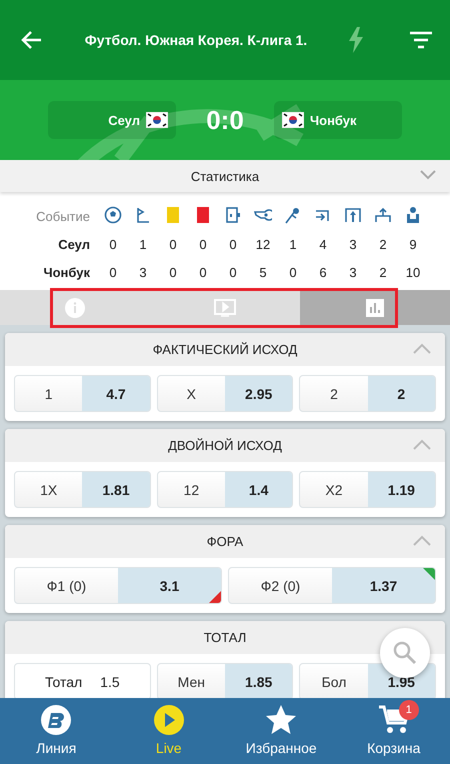  I want to click on market-header: ФОРА, so click(225, 541).